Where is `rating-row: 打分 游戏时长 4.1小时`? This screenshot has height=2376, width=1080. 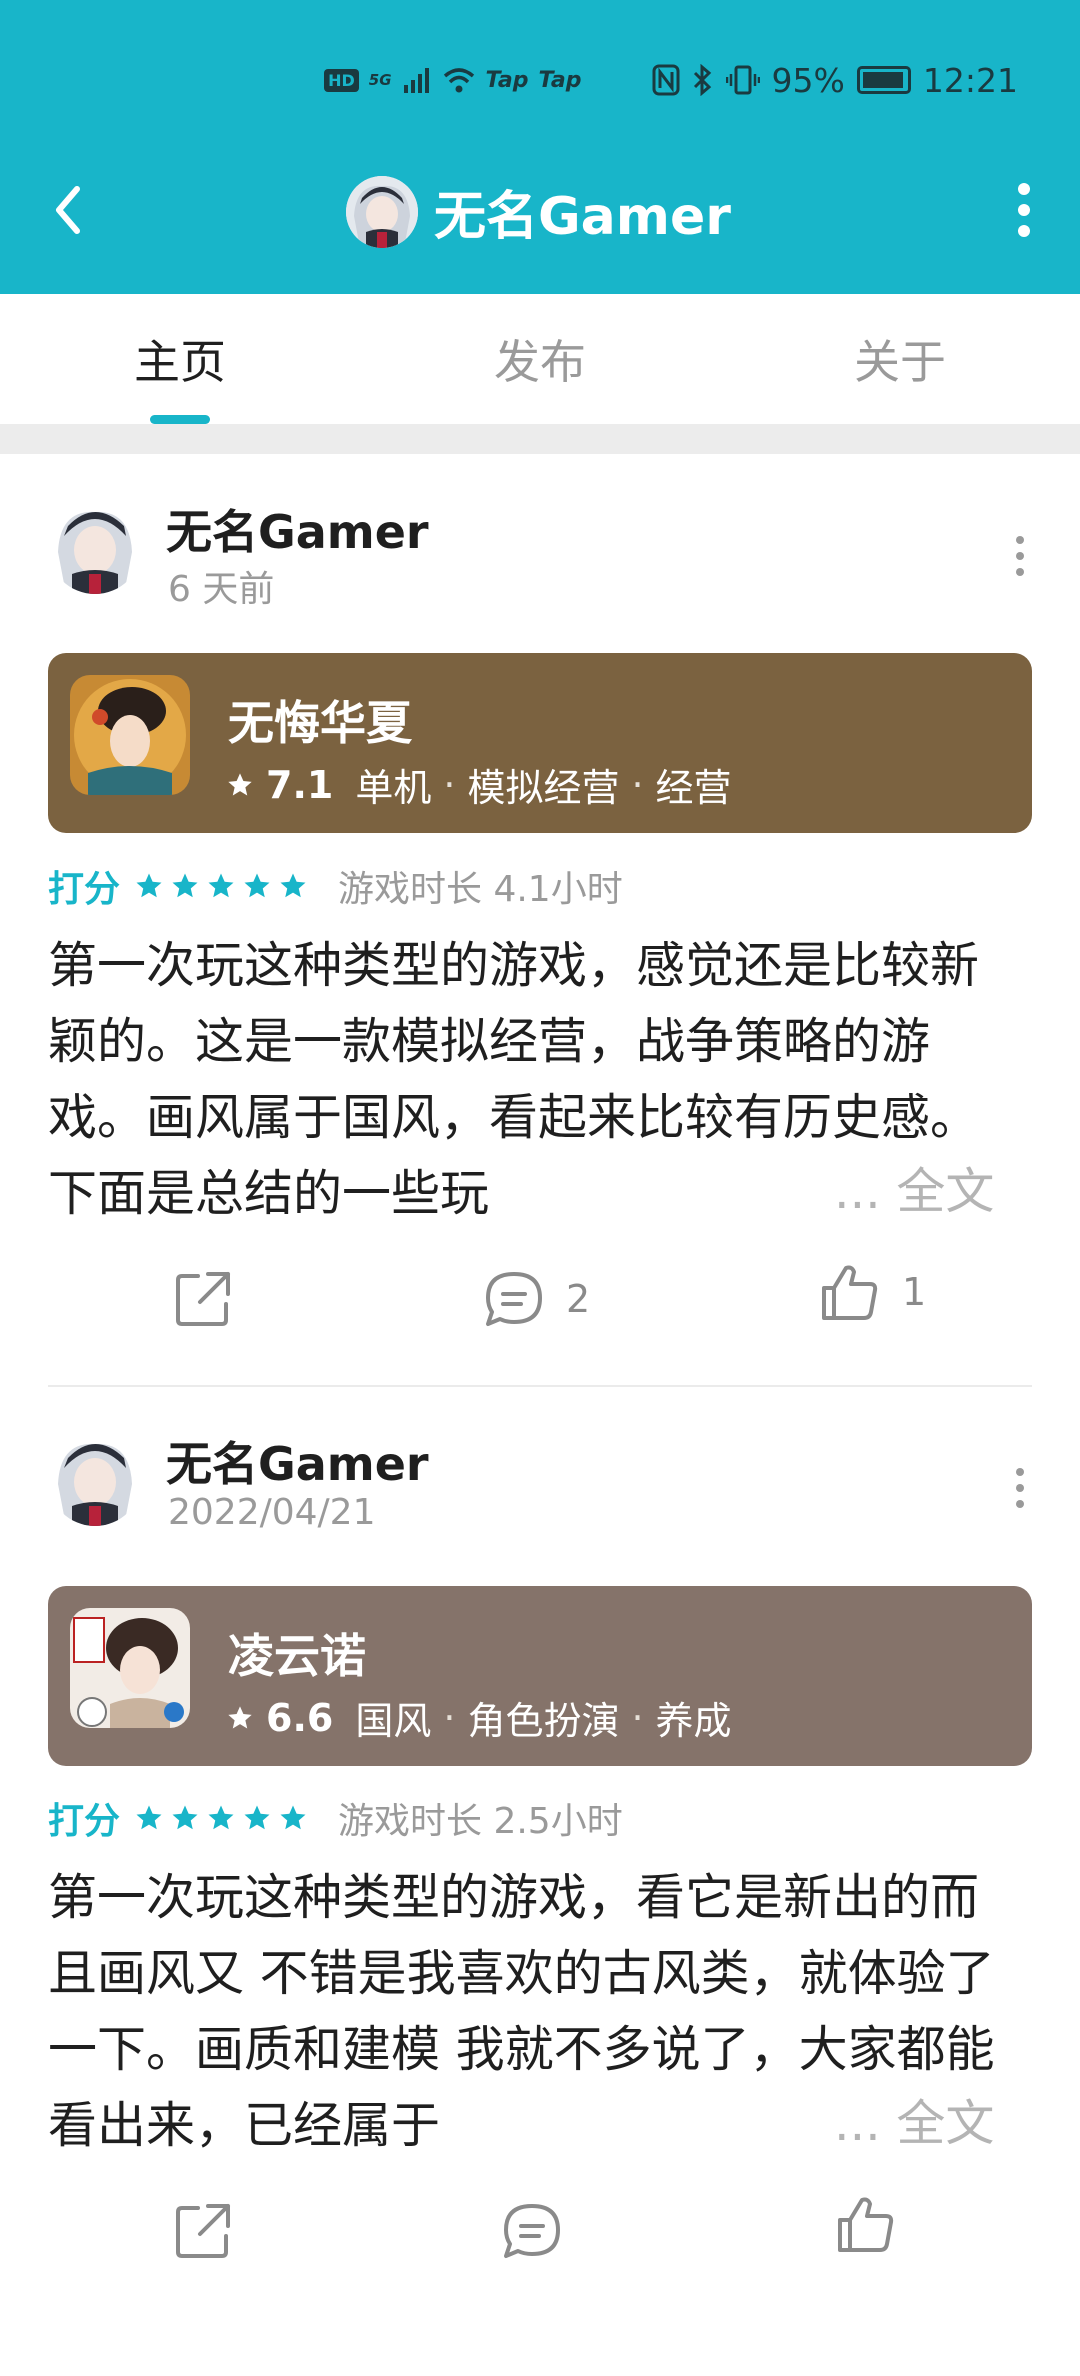 rating-row: 打分 游戏时长 4.1小时 is located at coordinates (335, 886).